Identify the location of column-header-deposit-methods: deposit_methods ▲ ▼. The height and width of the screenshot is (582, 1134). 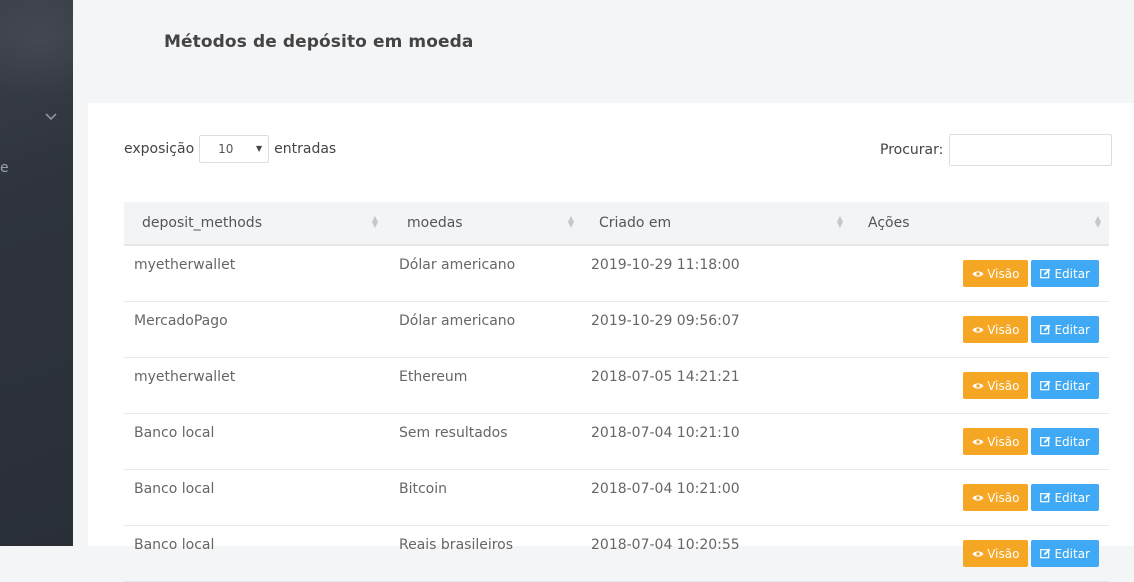
(255, 224).